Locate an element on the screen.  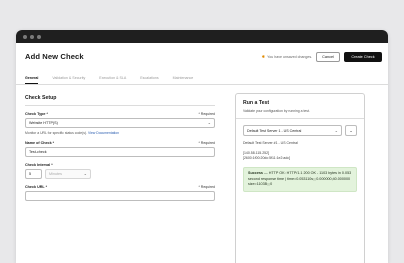
url-label-row: Check URL * * Required is located at coordinates (120, 187).